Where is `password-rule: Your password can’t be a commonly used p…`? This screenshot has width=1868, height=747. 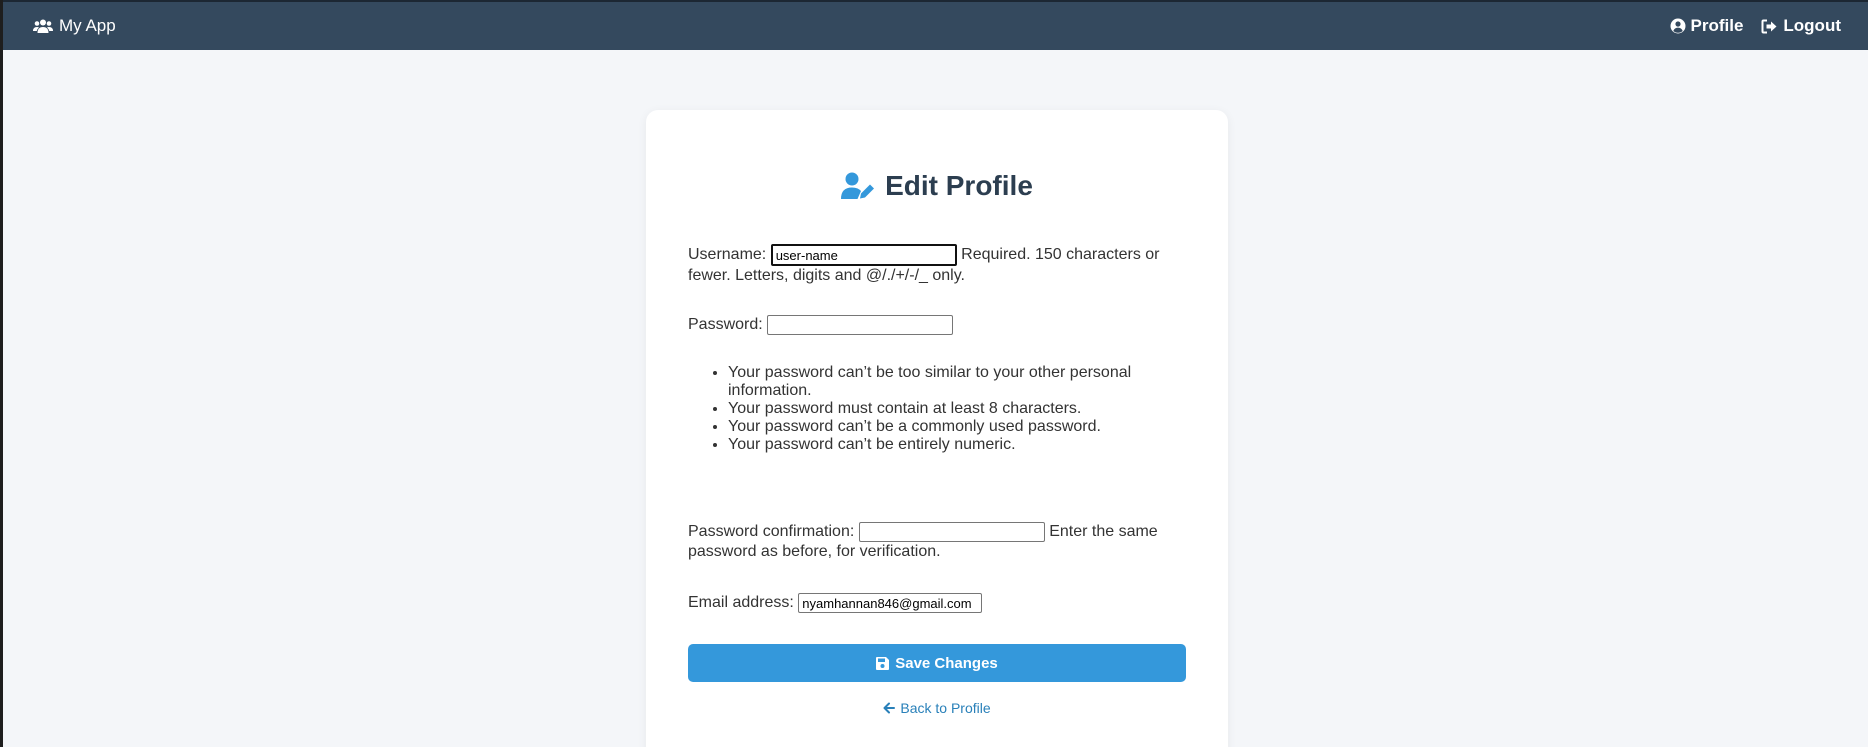 password-rule: Your password can’t be a commonly used p… is located at coordinates (963, 427).